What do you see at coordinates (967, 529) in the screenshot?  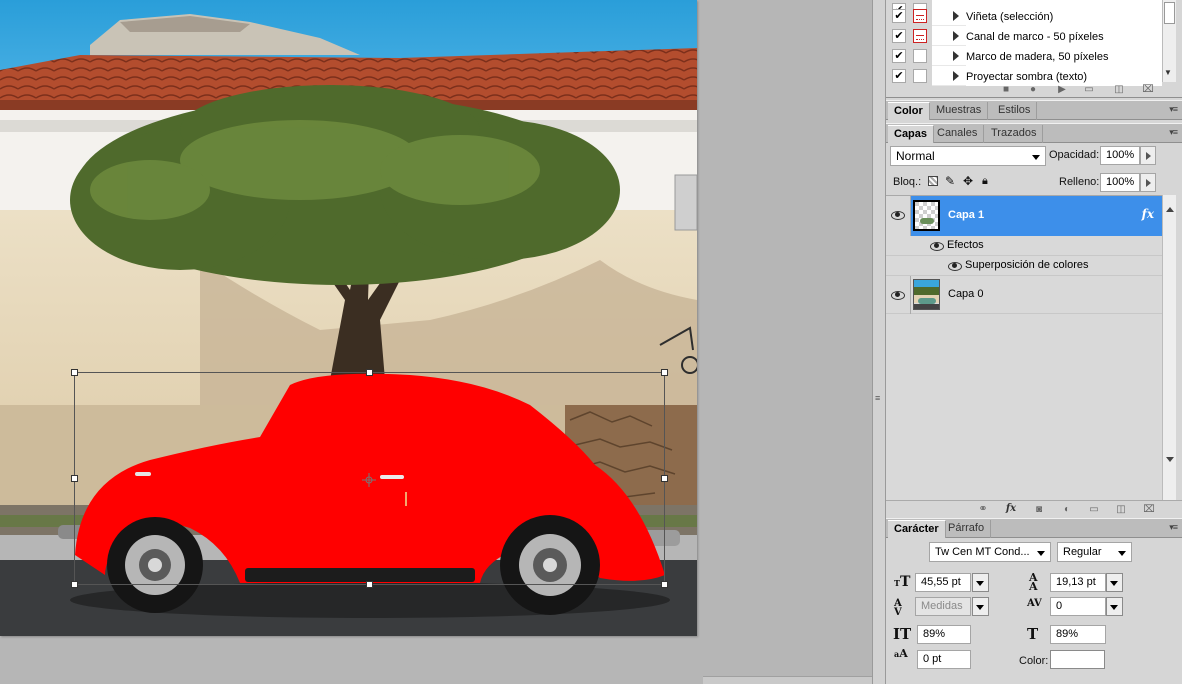 I see `tab-paragraph: Párrafo` at bounding box center [967, 529].